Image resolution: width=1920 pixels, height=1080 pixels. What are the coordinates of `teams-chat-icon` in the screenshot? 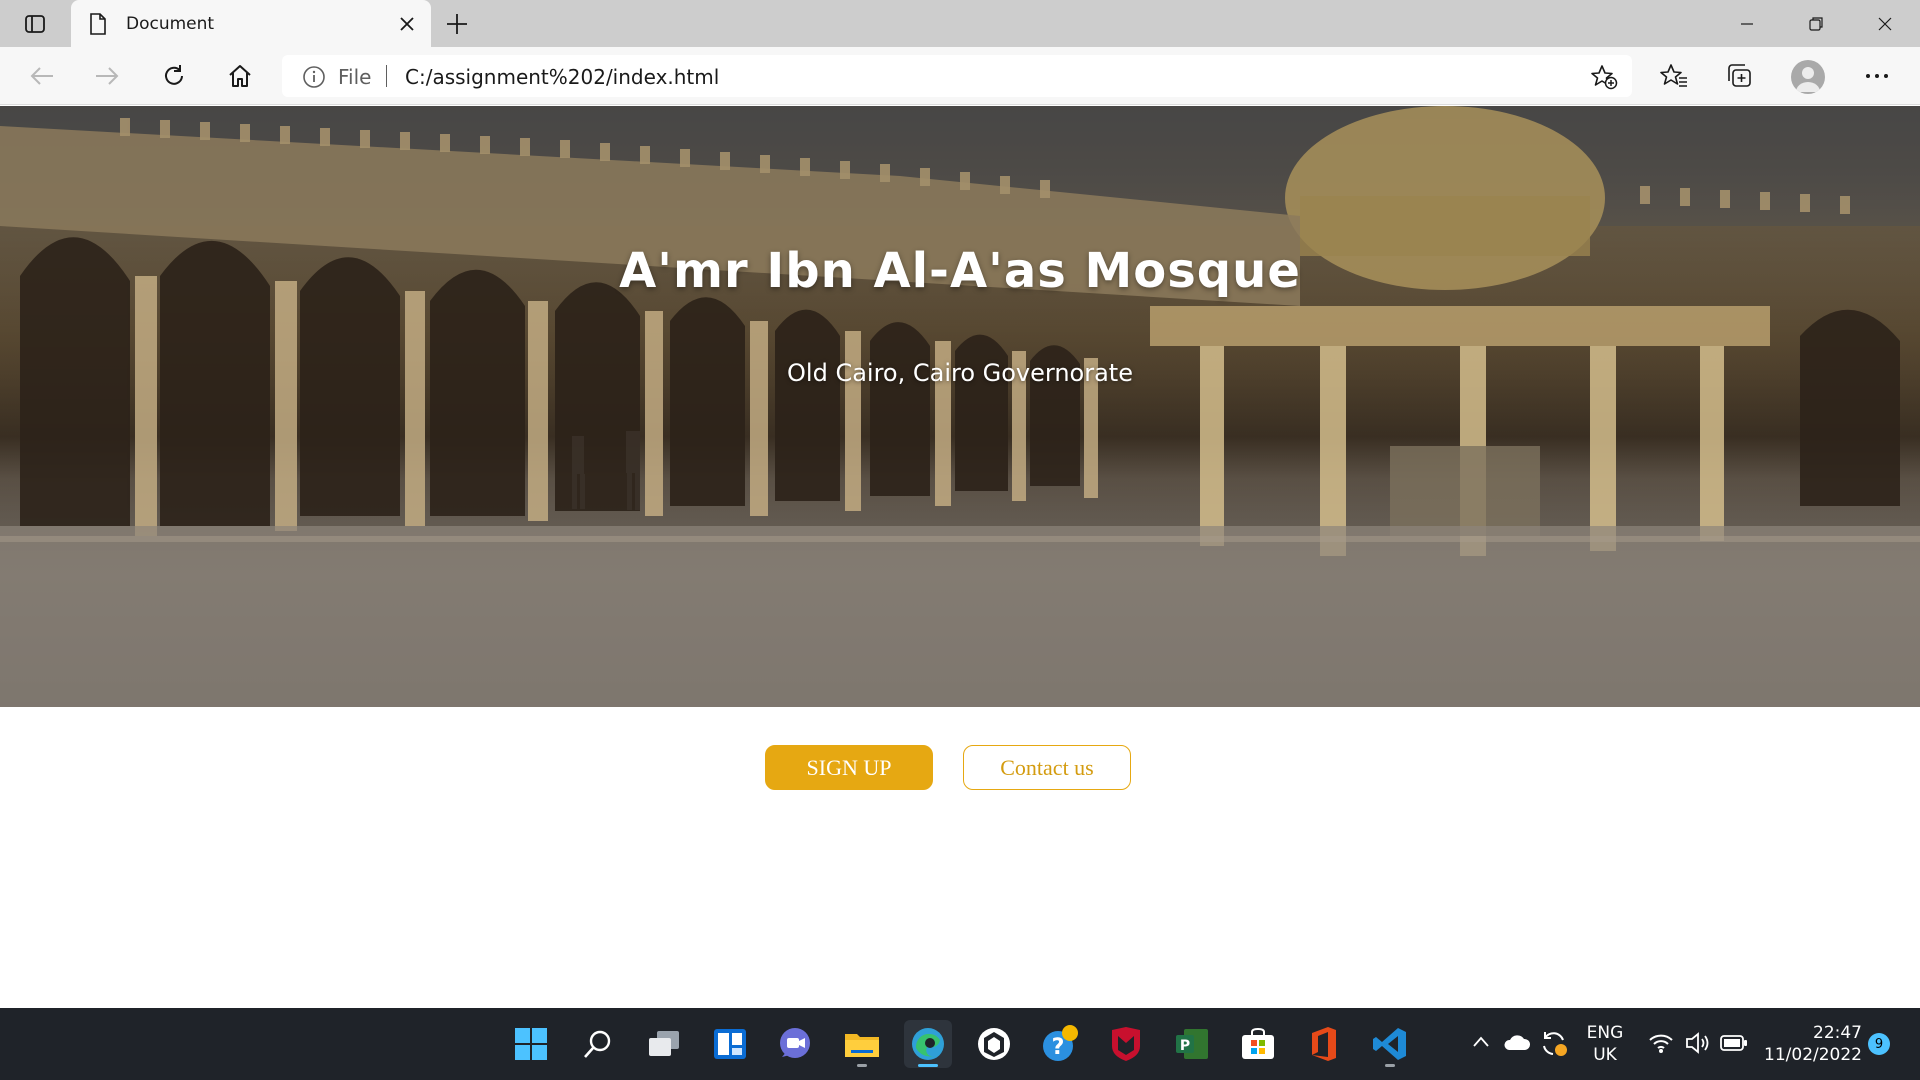 It's located at (795, 1043).